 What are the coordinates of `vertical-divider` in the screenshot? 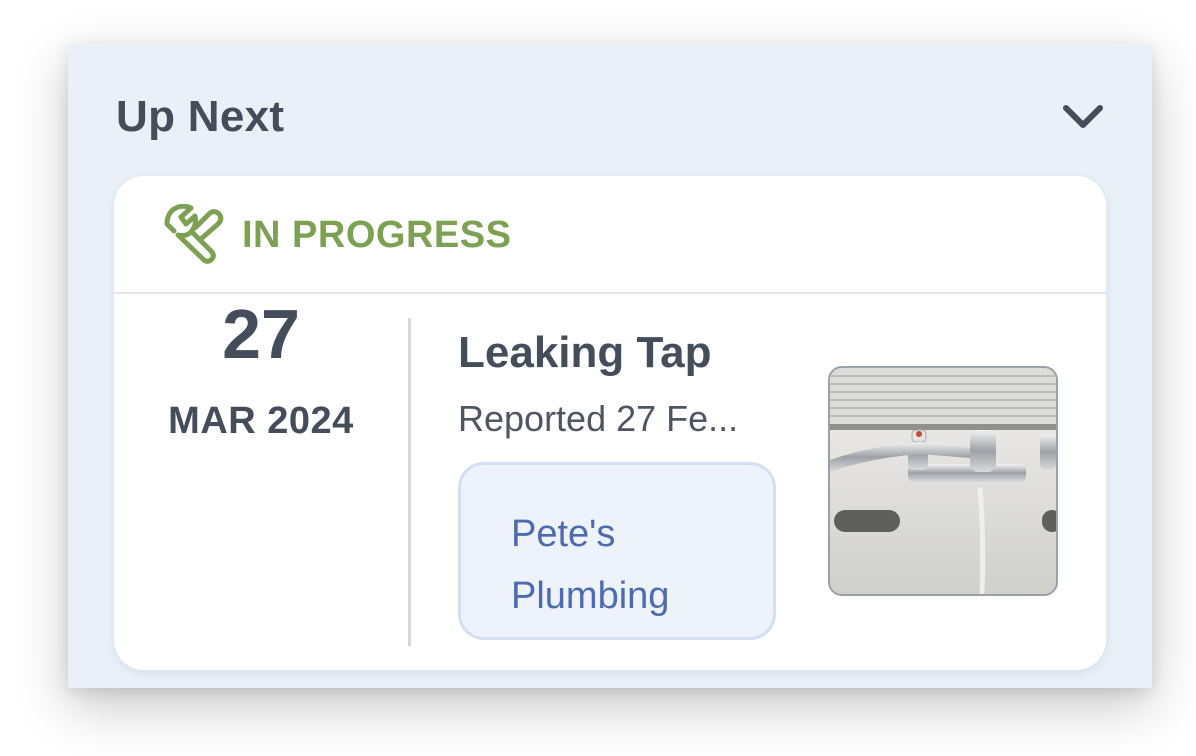 It's located at (409, 482).